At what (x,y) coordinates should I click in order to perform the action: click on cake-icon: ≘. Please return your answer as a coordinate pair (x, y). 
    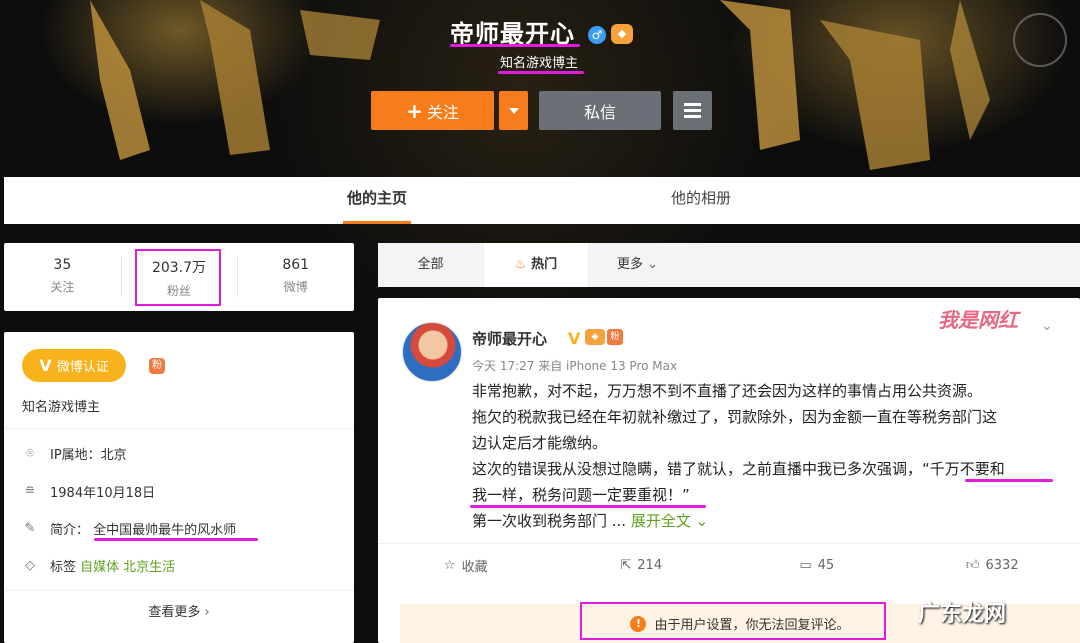
    Looking at the image, I should click on (30, 491).